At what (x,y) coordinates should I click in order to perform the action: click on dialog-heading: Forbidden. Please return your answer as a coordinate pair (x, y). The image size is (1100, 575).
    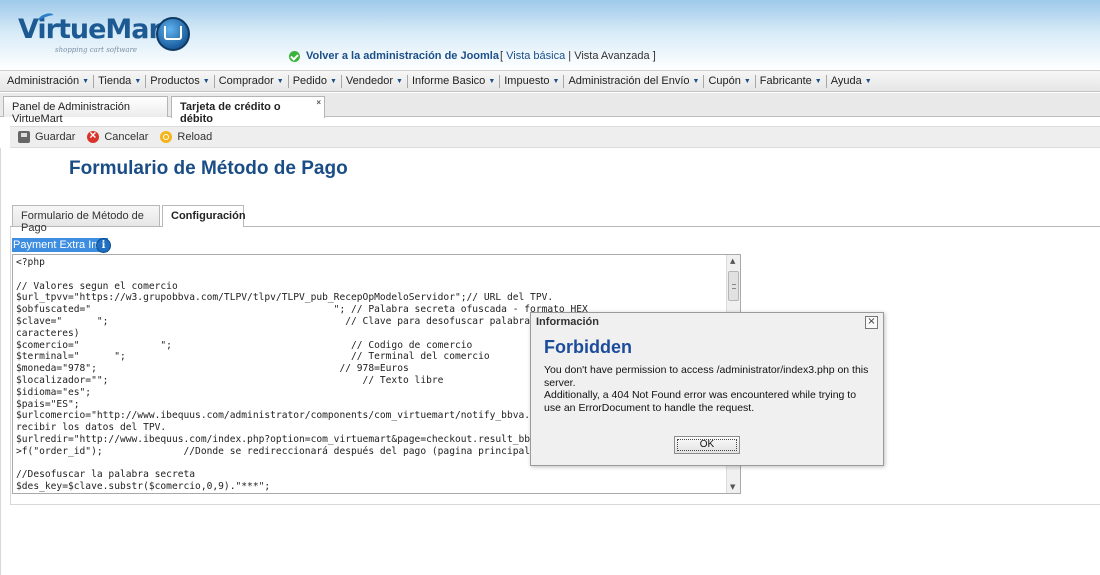
    Looking at the image, I should click on (588, 347).